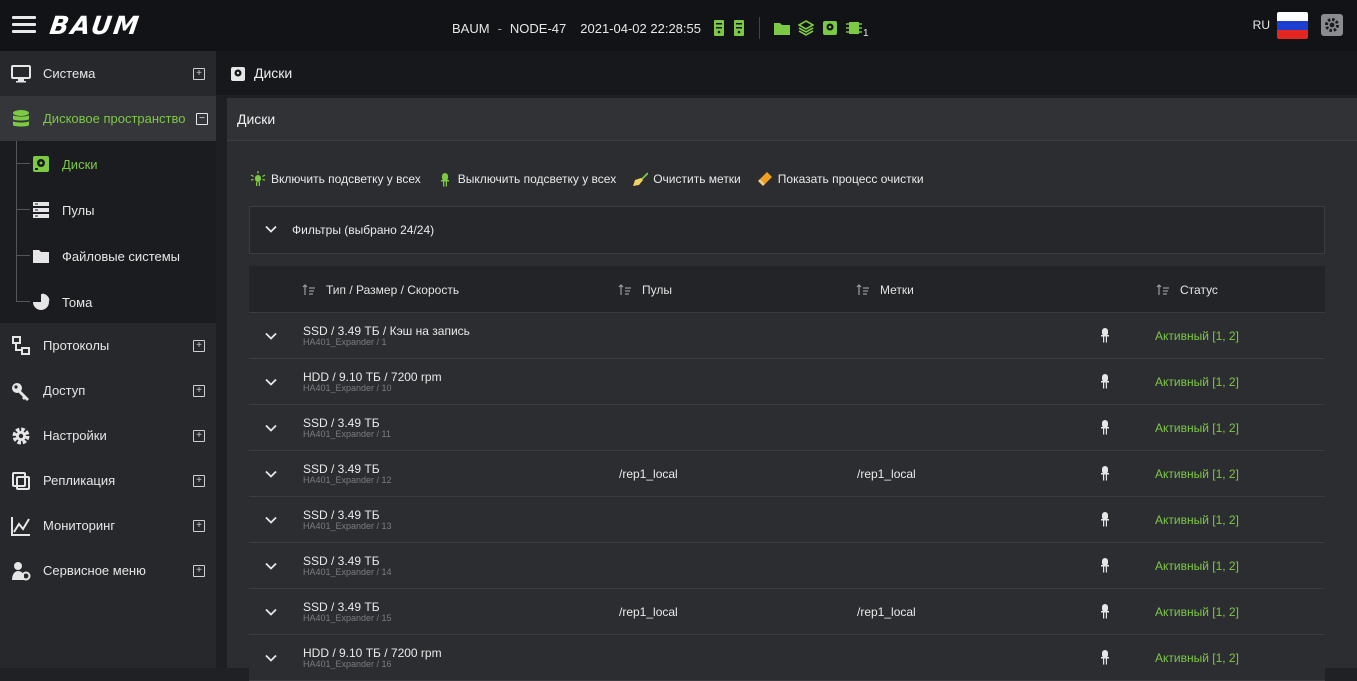 This screenshot has width=1357, height=681. What do you see at coordinates (21, 481) in the screenshot?
I see `copy-icon` at bounding box center [21, 481].